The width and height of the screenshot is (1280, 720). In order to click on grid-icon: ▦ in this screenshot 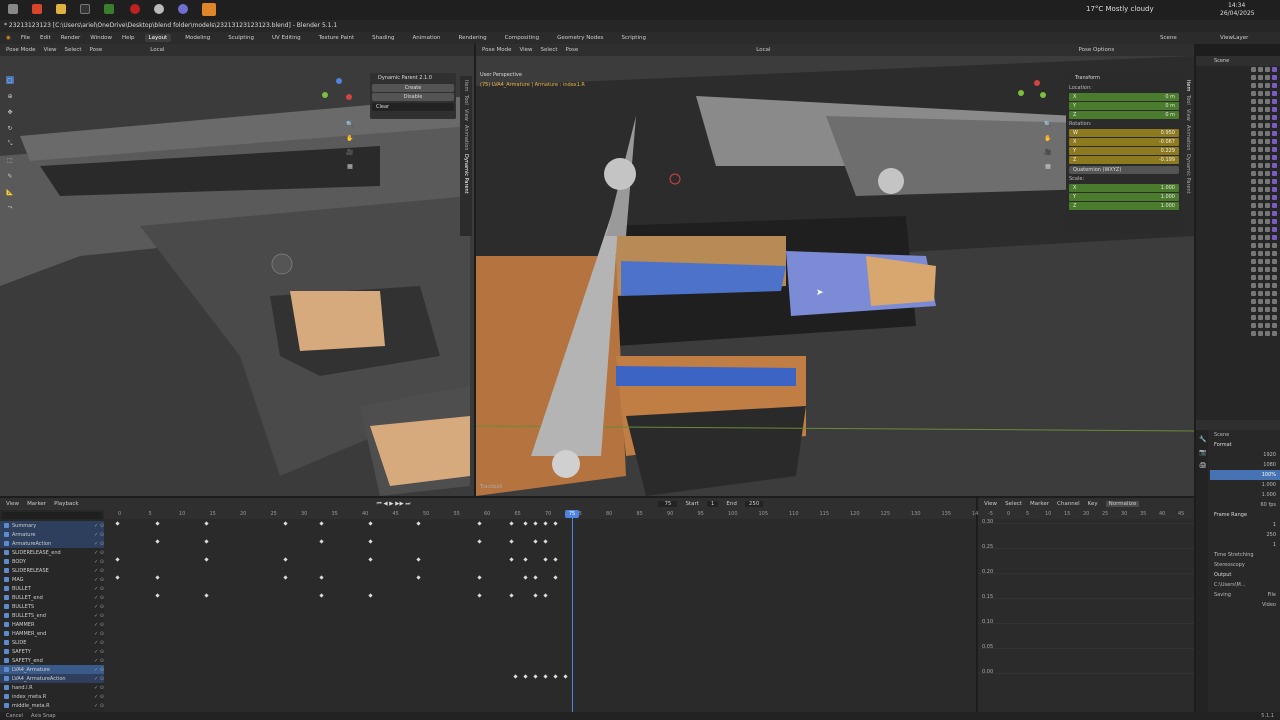, I will do `click(350, 166)`.